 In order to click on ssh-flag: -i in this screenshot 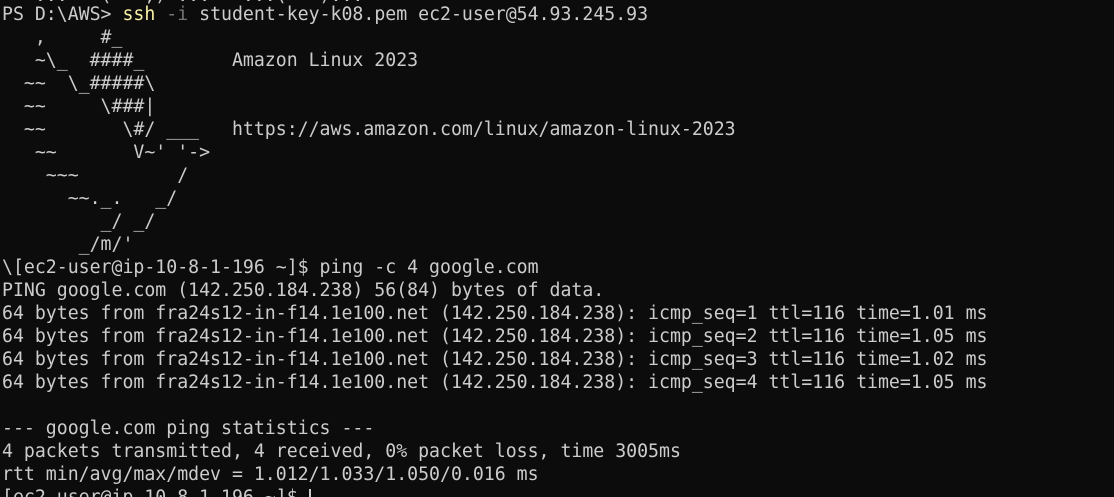, I will do `click(172, 14)`.